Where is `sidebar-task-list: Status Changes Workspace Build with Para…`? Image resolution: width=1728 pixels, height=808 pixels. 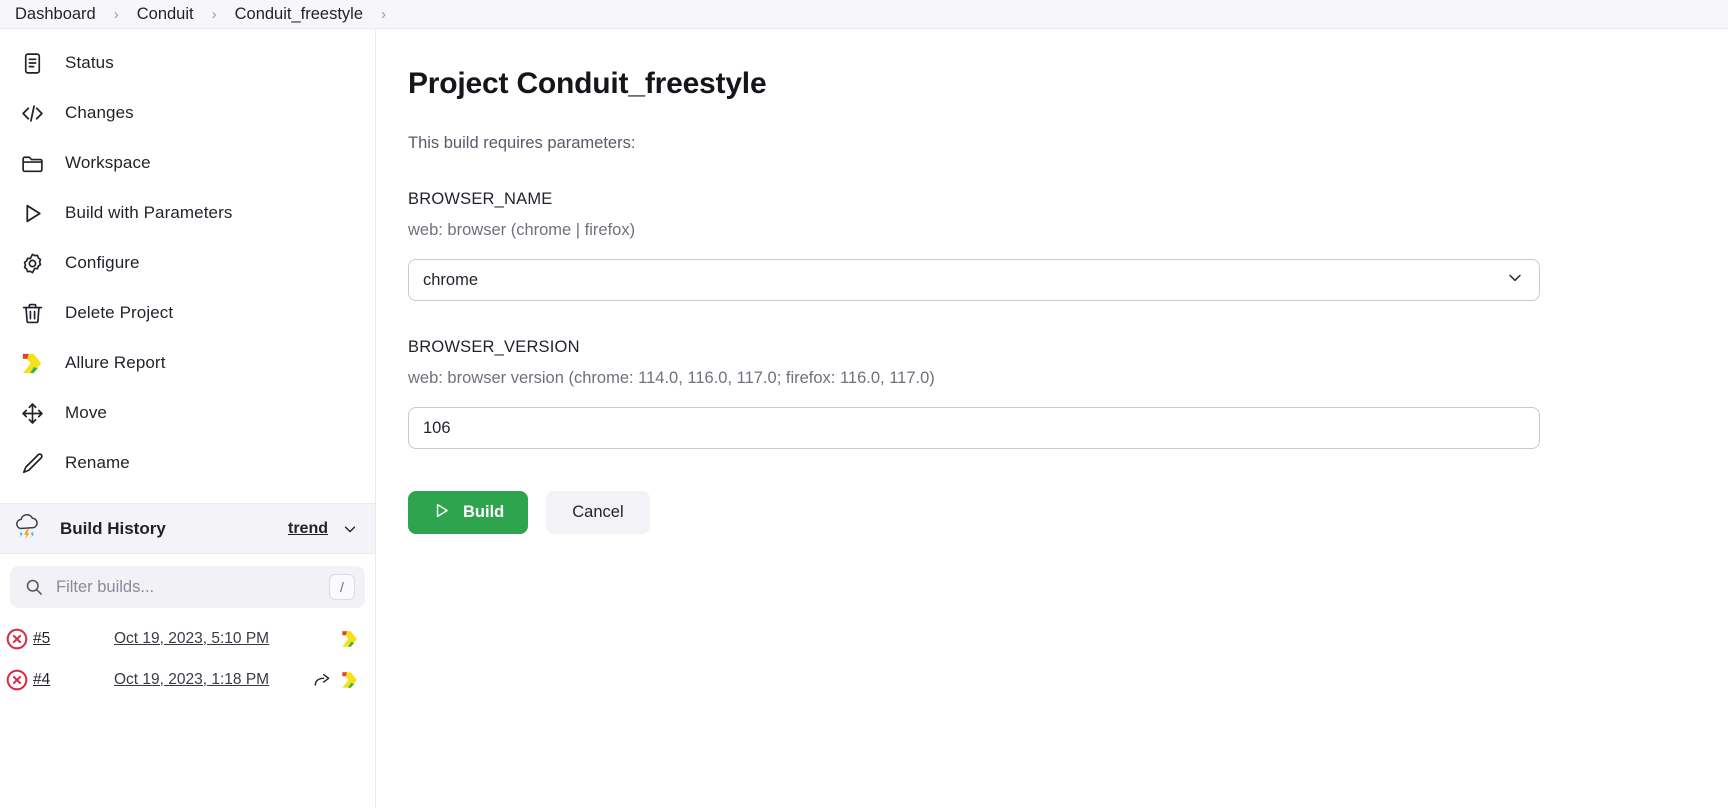 sidebar-task-list: Status Changes Workspace Build with Para… is located at coordinates (187, 258).